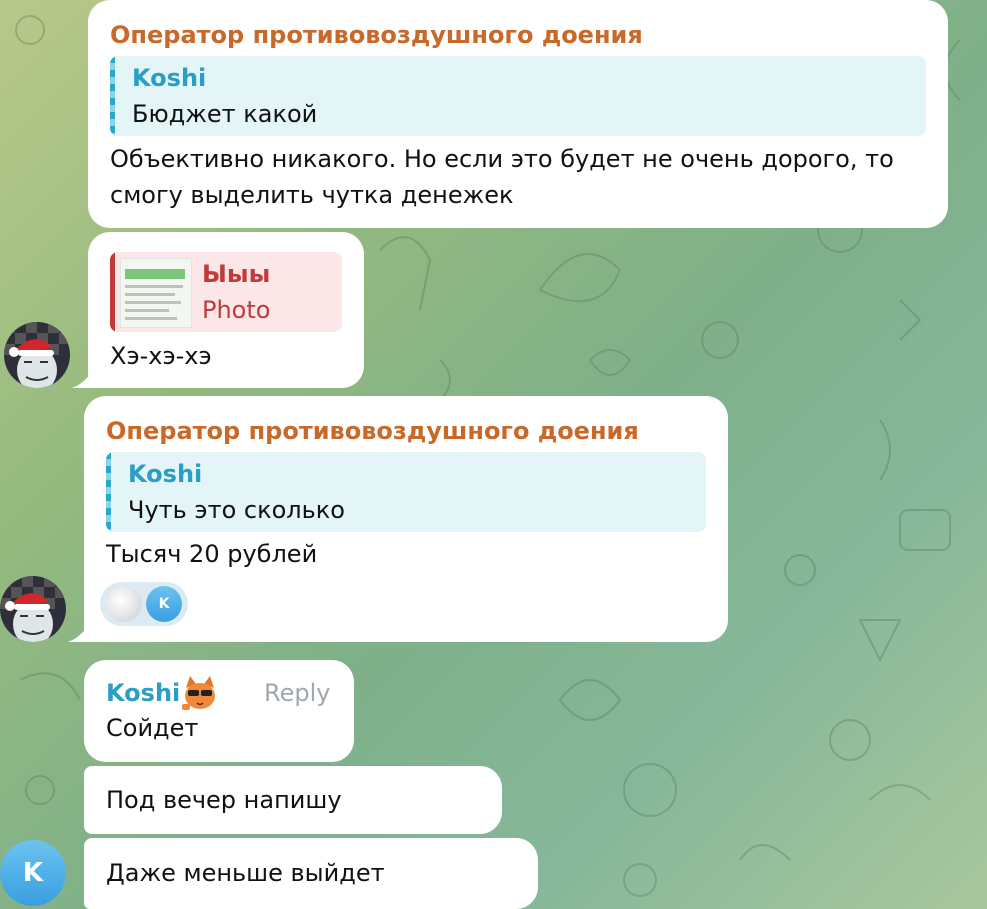 The height and width of the screenshot is (909, 987). I want to click on message-text: Под вечер напишу, so click(224, 800).